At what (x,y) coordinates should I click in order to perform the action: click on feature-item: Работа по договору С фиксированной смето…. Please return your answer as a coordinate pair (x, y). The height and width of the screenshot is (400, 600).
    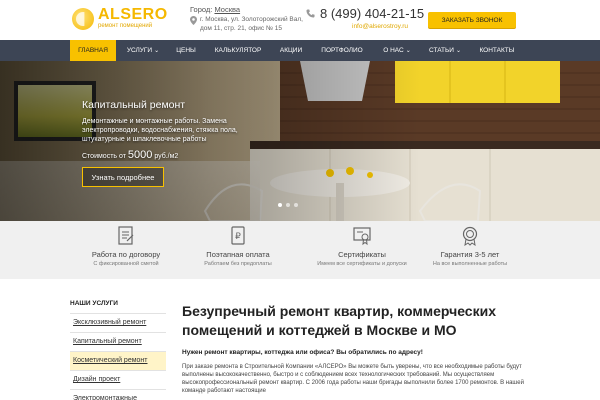
    Looking at the image, I should click on (126, 250).